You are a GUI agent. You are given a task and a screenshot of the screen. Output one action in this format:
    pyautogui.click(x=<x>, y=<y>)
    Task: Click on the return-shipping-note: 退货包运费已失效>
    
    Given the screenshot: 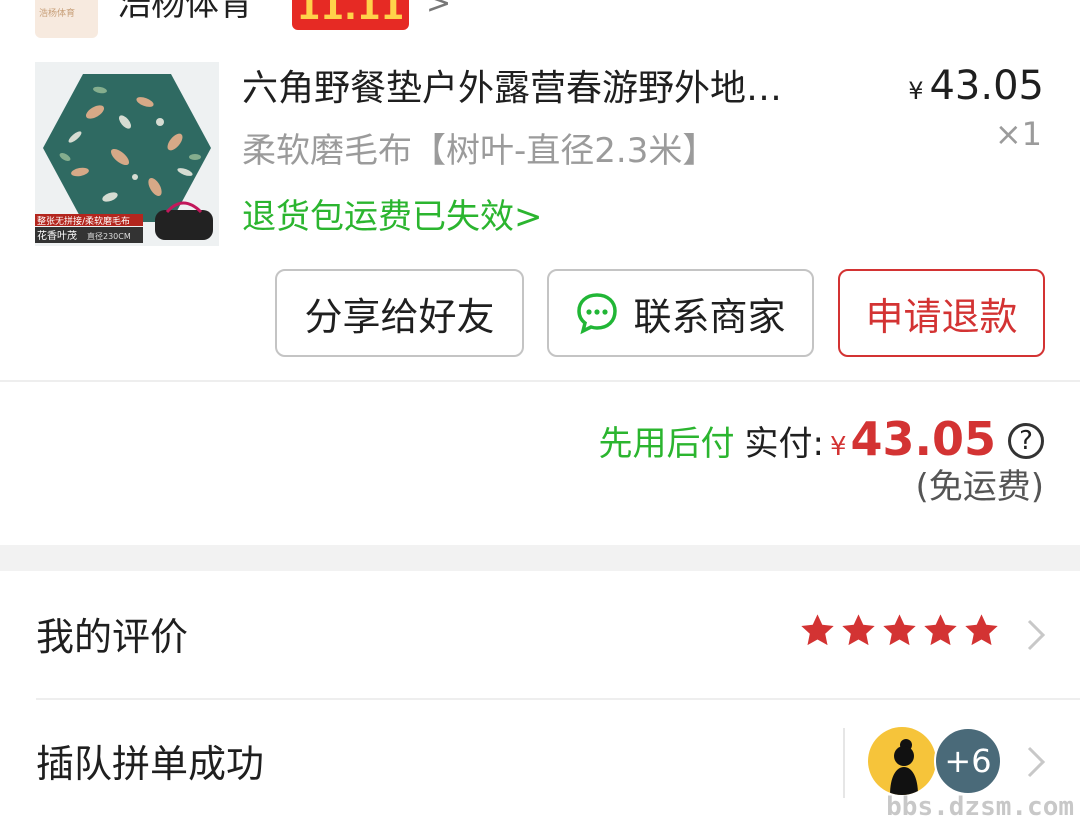 What is the action you would take?
    pyautogui.click(x=392, y=217)
    